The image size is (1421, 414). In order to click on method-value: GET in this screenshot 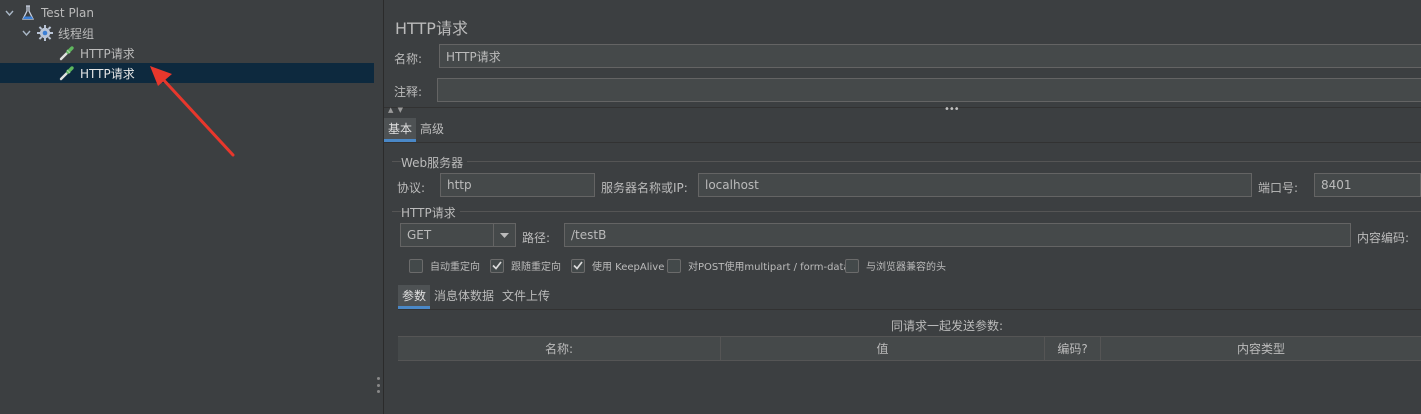, I will do `click(419, 235)`.